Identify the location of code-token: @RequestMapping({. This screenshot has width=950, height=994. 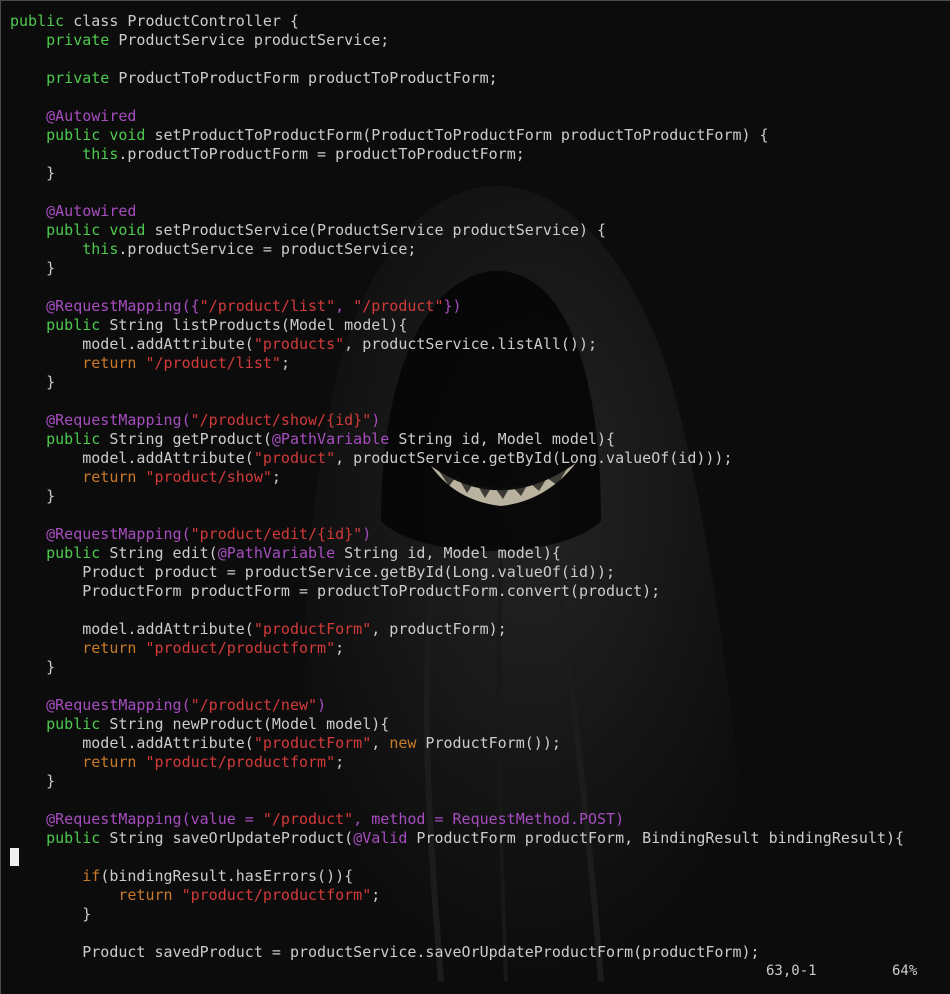
(123, 306).